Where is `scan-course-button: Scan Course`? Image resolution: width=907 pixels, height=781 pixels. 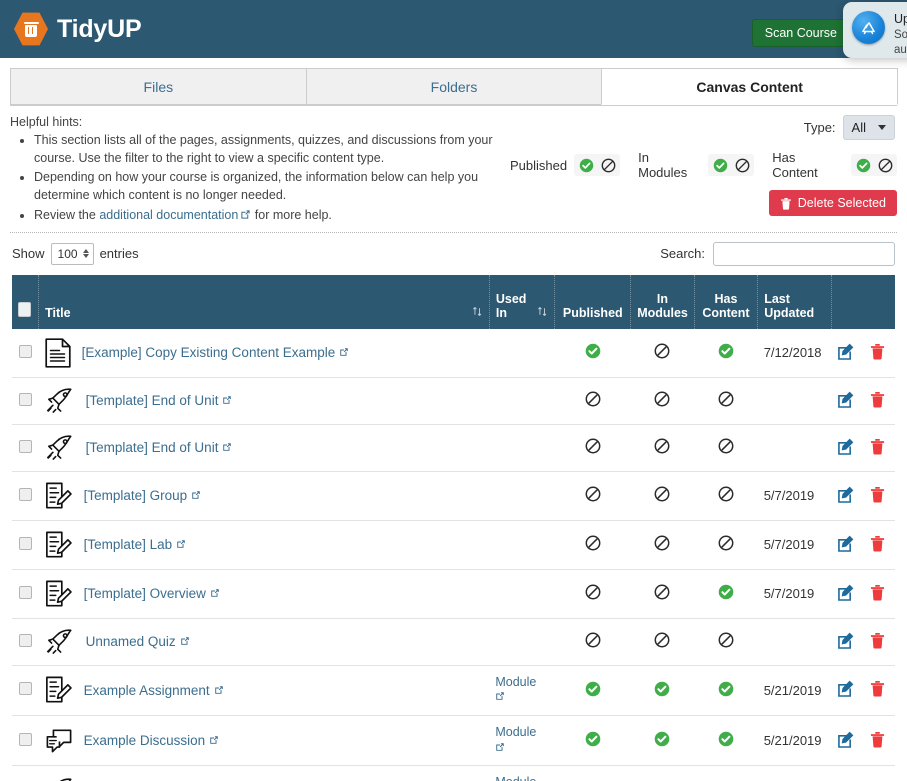 scan-course-button: Scan Course is located at coordinates (800, 33).